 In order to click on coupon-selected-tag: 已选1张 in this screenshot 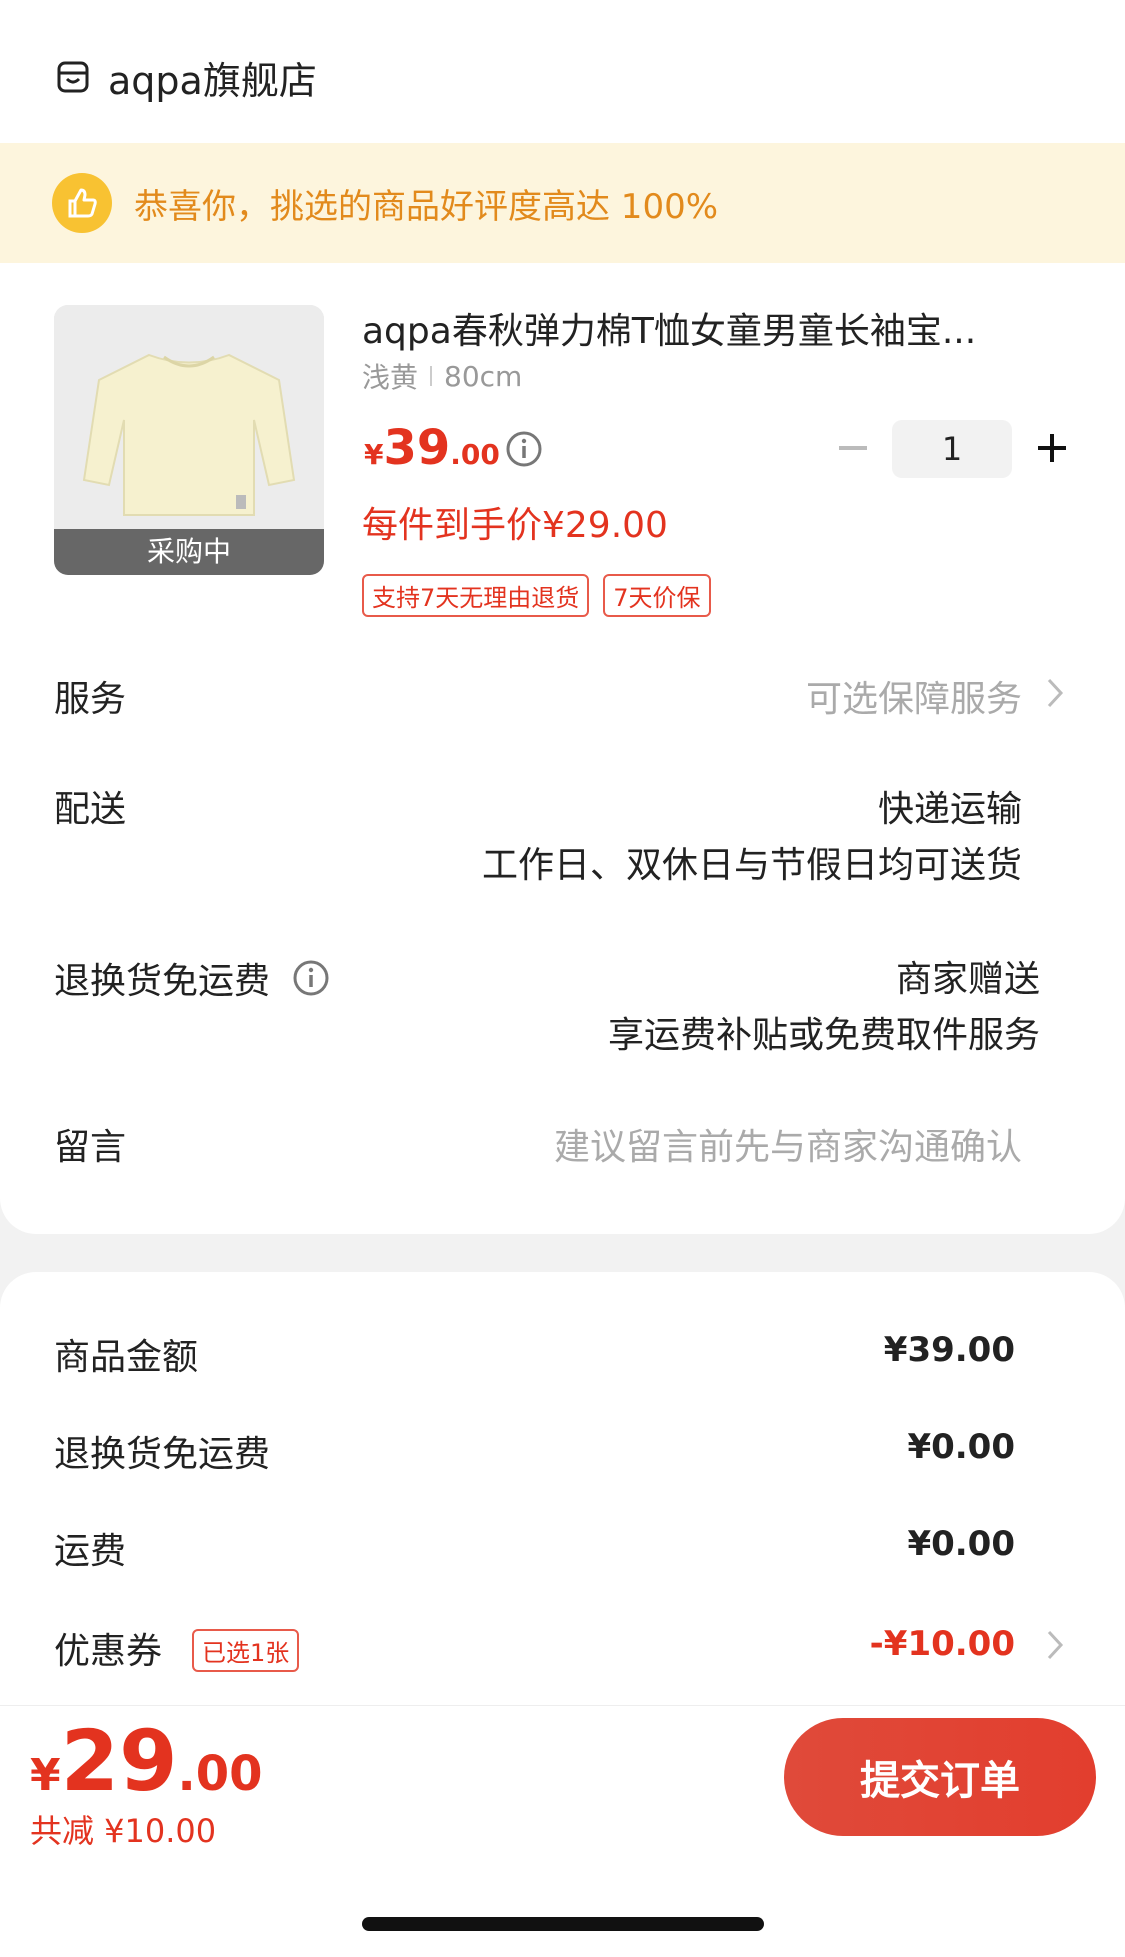, I will do `click(246, 1650)`.